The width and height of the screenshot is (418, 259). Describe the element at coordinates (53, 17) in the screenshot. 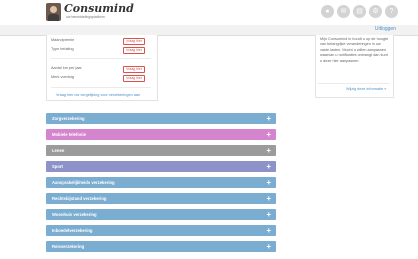

I see `avatar-shirt` at that location.